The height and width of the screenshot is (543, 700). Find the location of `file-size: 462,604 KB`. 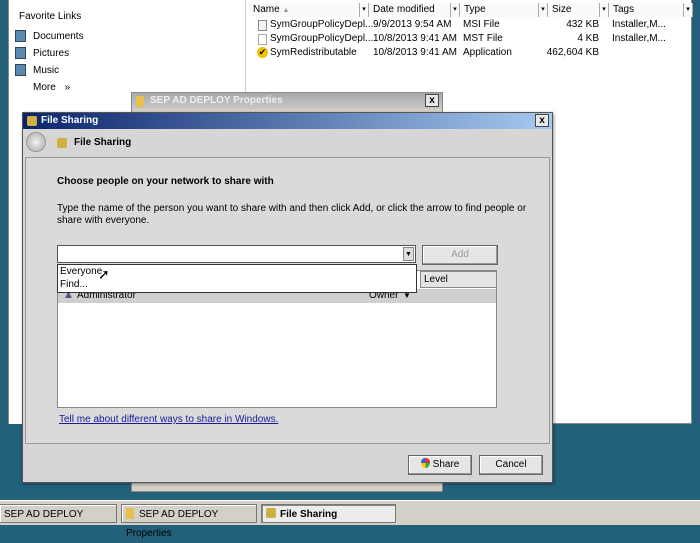

file-size: 462,604 KB is located at coordinates (572, 52).